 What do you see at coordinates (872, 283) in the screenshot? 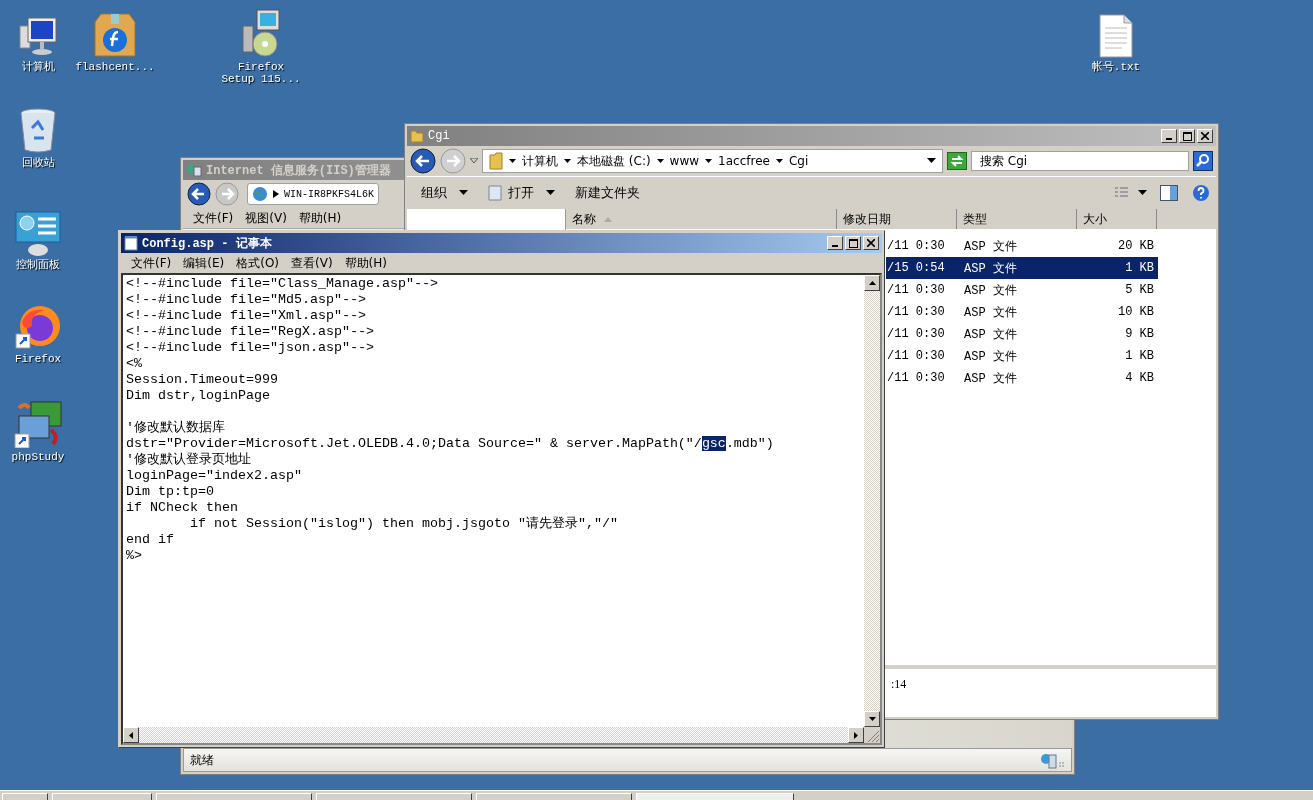
I see `up-arrow-icon` at bounding box center [872, 283].